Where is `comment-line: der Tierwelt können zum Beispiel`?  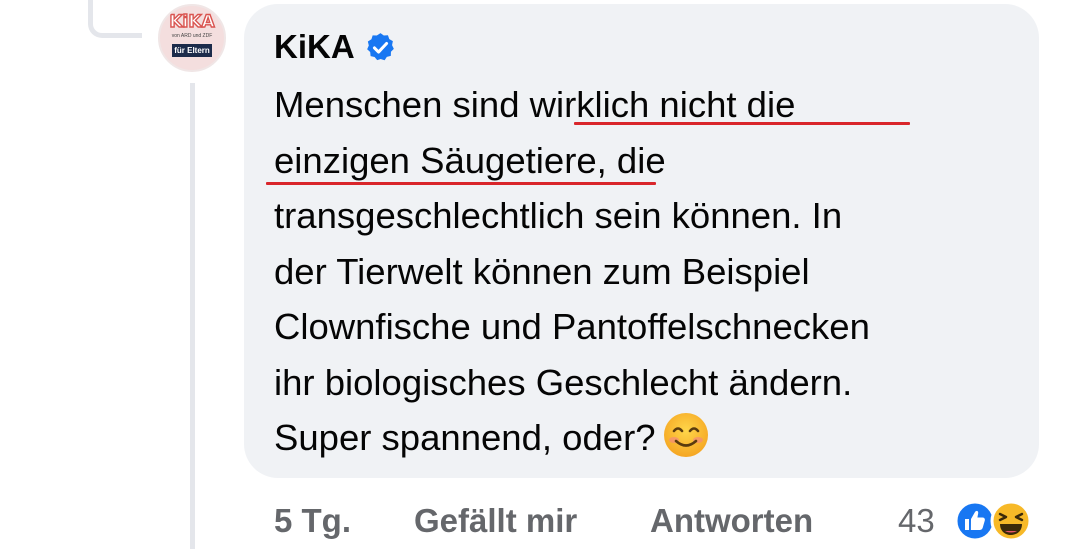
comment-line: der Tierwelt können zum Beispiel is located at coordinates (542, 271).